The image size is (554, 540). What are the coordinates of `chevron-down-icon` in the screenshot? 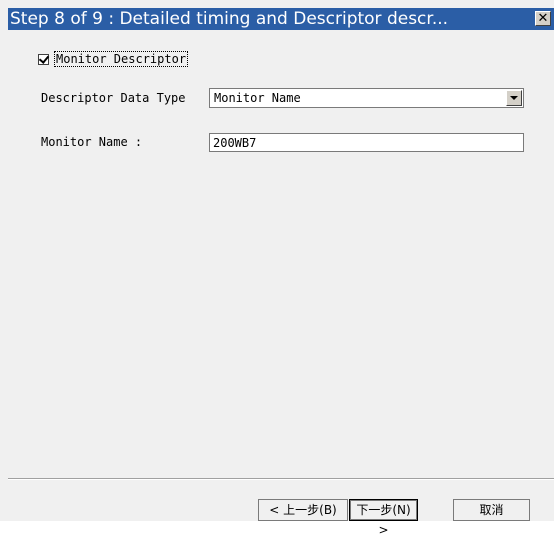 It's located at (514, 98).